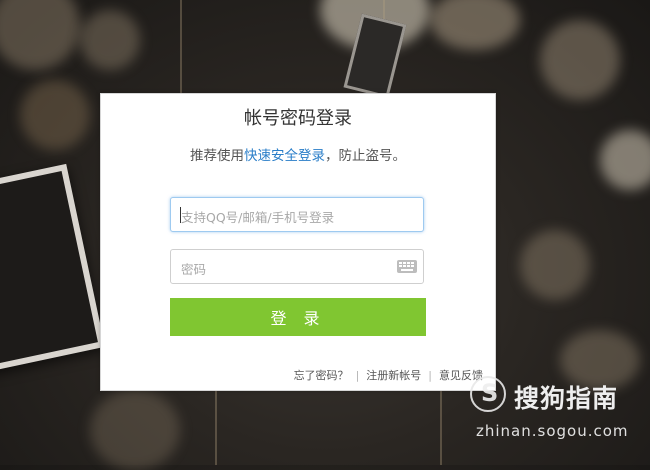  I want to click on sogou-logo-icon: S, so click(488, 394).